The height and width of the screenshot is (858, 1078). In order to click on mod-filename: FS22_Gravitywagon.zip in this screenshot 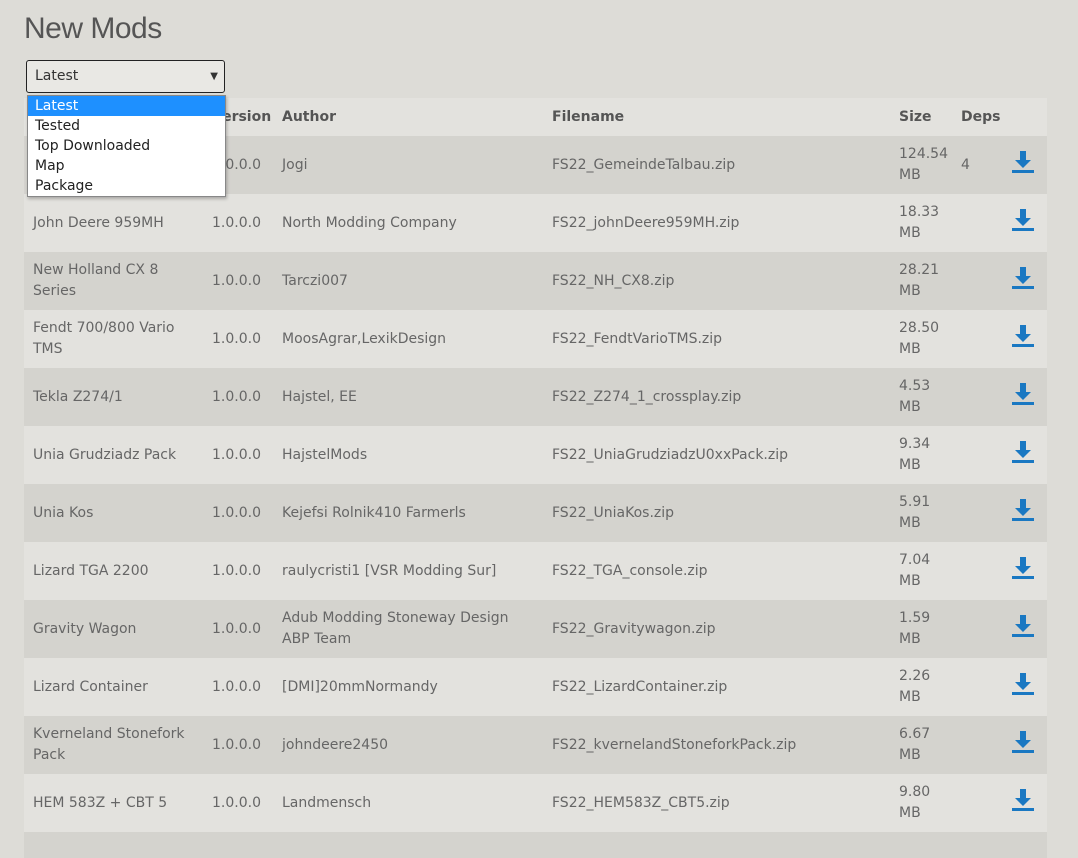, I will do `click(716, 629)`.